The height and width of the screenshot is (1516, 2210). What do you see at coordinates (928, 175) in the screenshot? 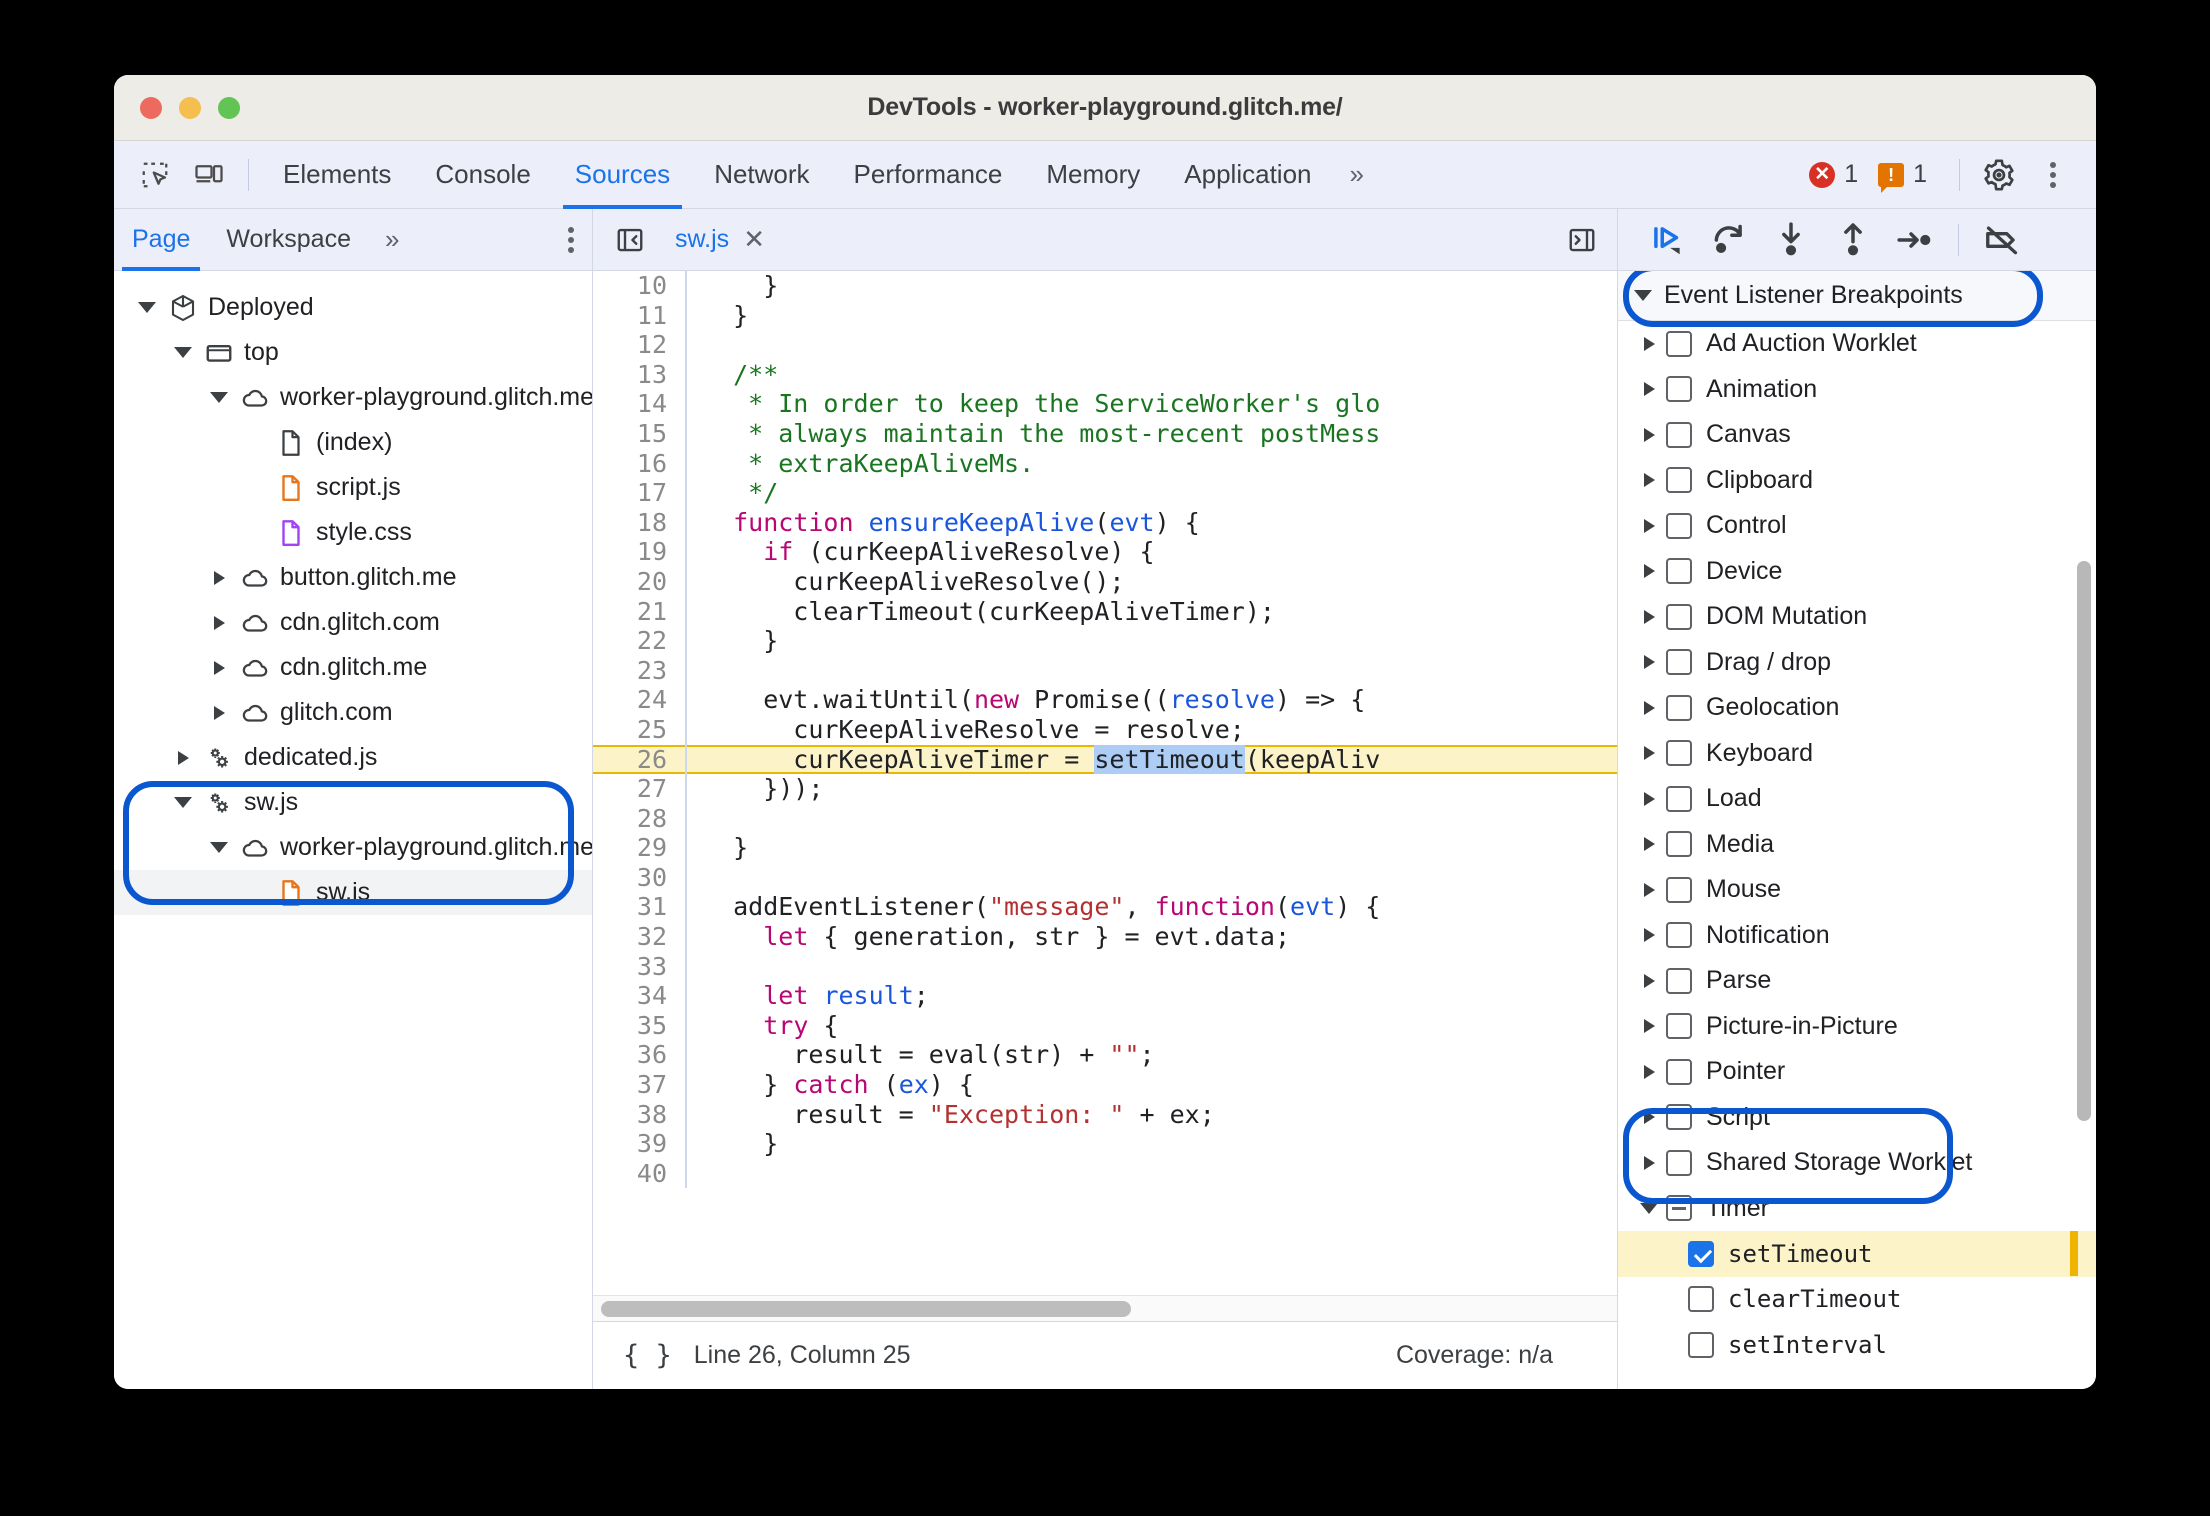
I see `tab-performance: Performance` at bounding box center [928, 175].